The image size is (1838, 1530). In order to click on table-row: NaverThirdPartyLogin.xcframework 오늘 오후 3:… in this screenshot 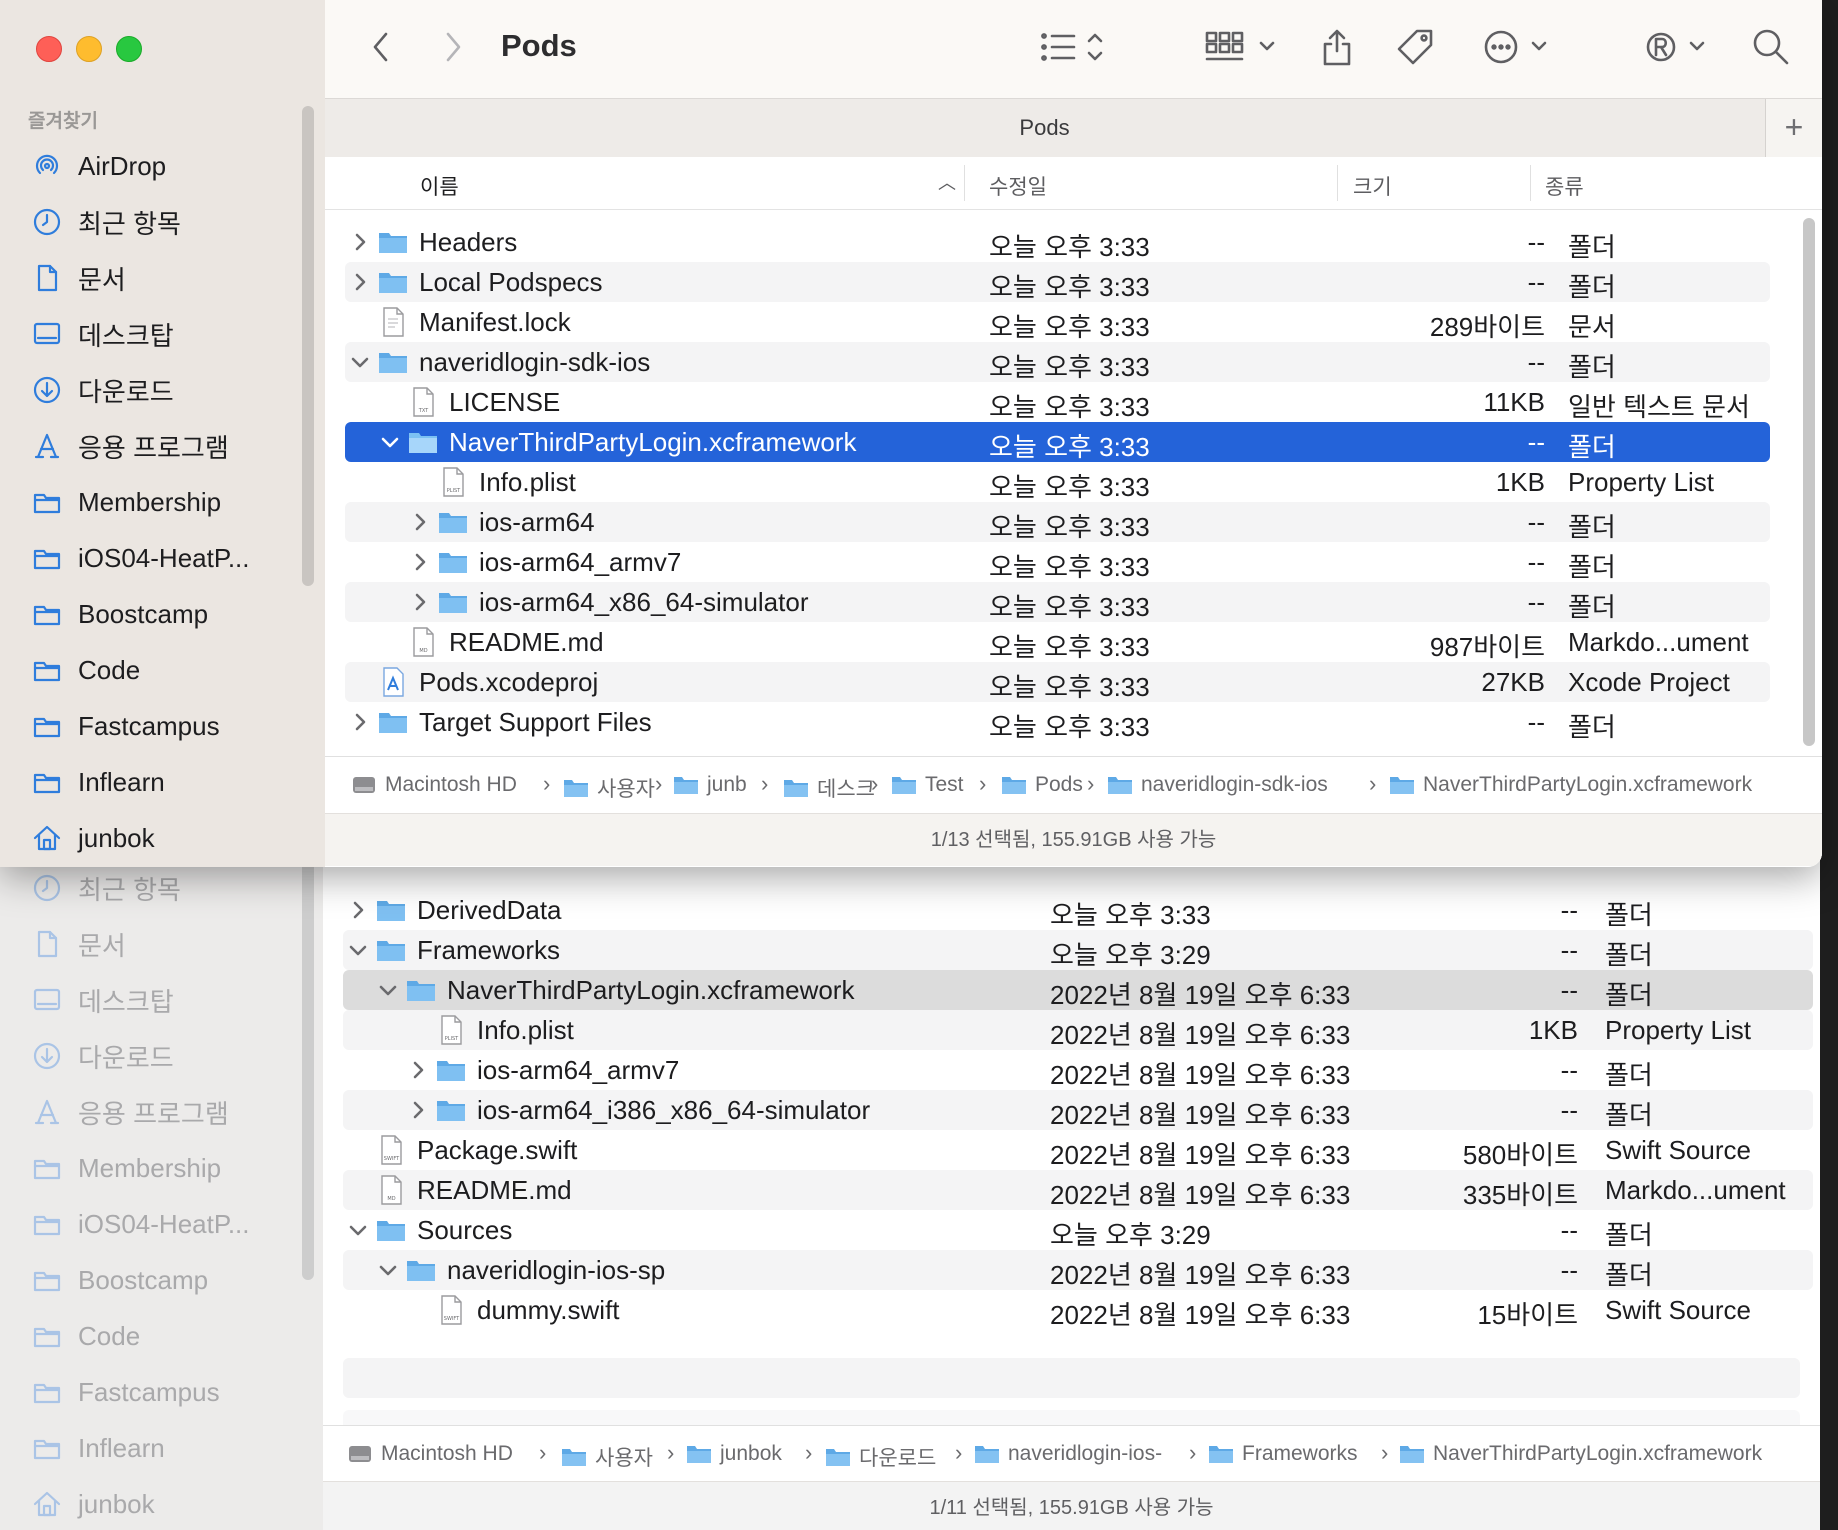, I will do `click(1057, 442)`.